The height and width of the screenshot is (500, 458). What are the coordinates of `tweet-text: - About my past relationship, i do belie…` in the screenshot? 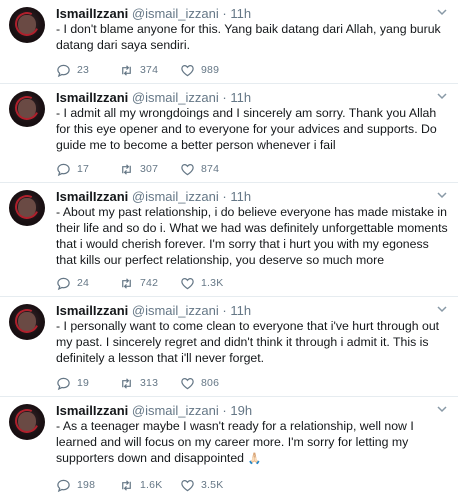 It's located at (252, 236).